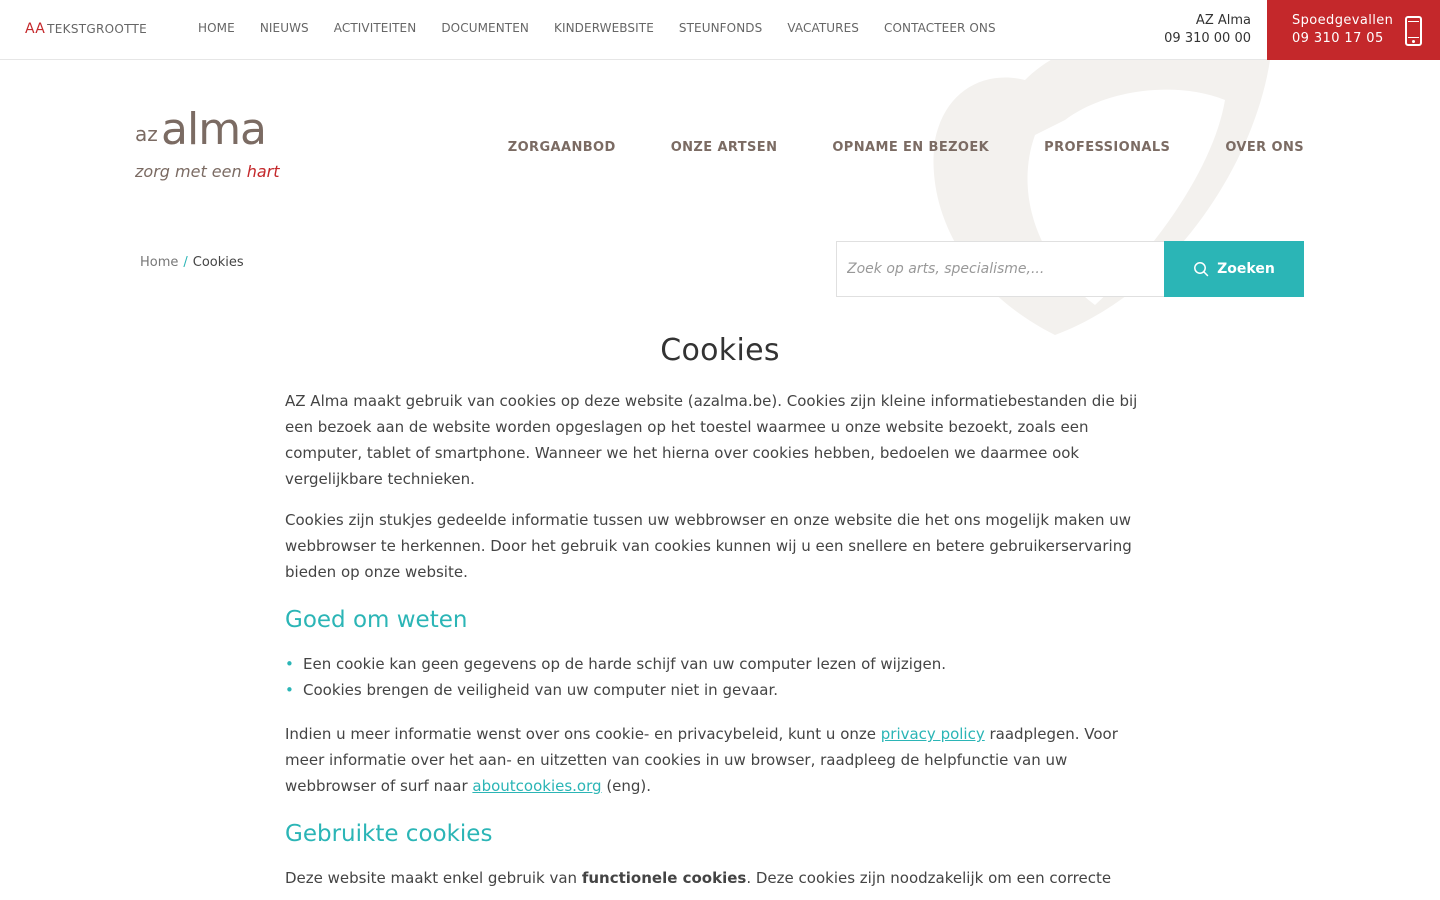  I want to click on topnav-steunfonds: STEUNFONDS, so click(720, 28).